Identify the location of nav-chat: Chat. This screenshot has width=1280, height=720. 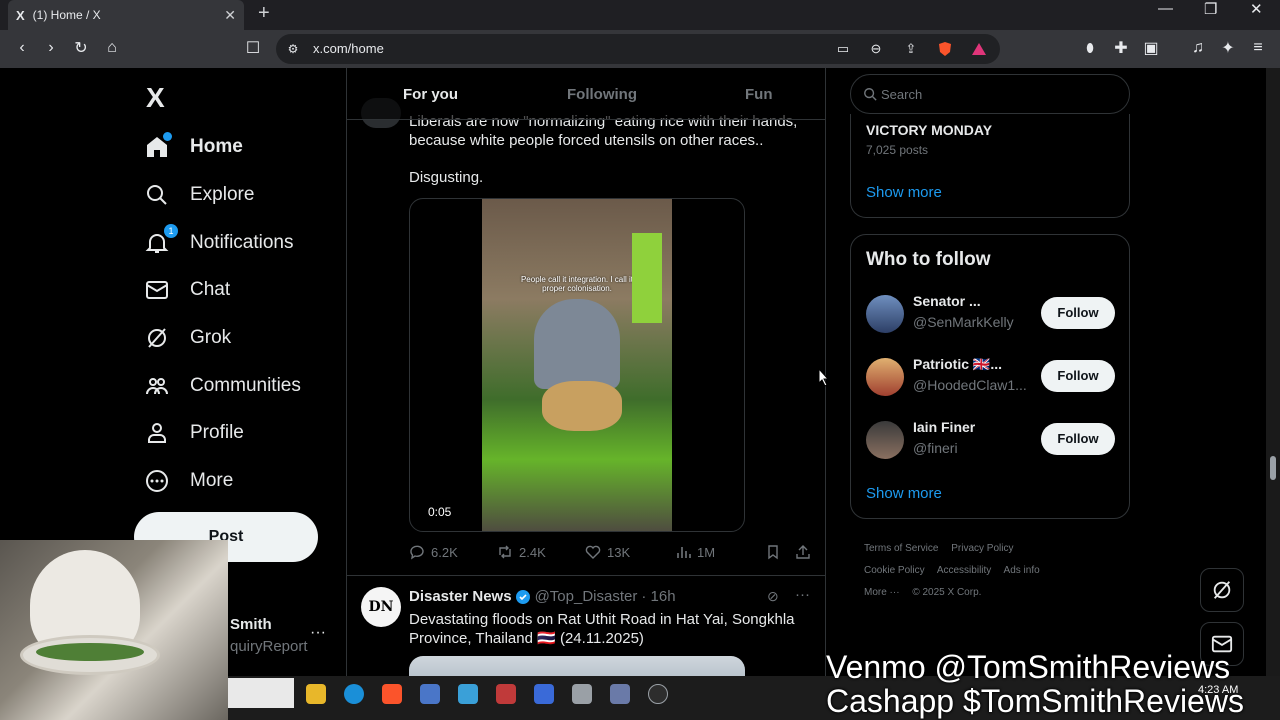
(187, 290).